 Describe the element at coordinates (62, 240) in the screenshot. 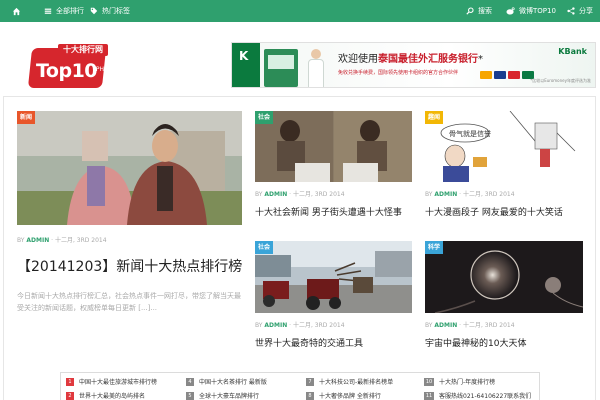

I see `main-post-meta: BY ADMIN · 十二月, 3RD 2014` at that location.